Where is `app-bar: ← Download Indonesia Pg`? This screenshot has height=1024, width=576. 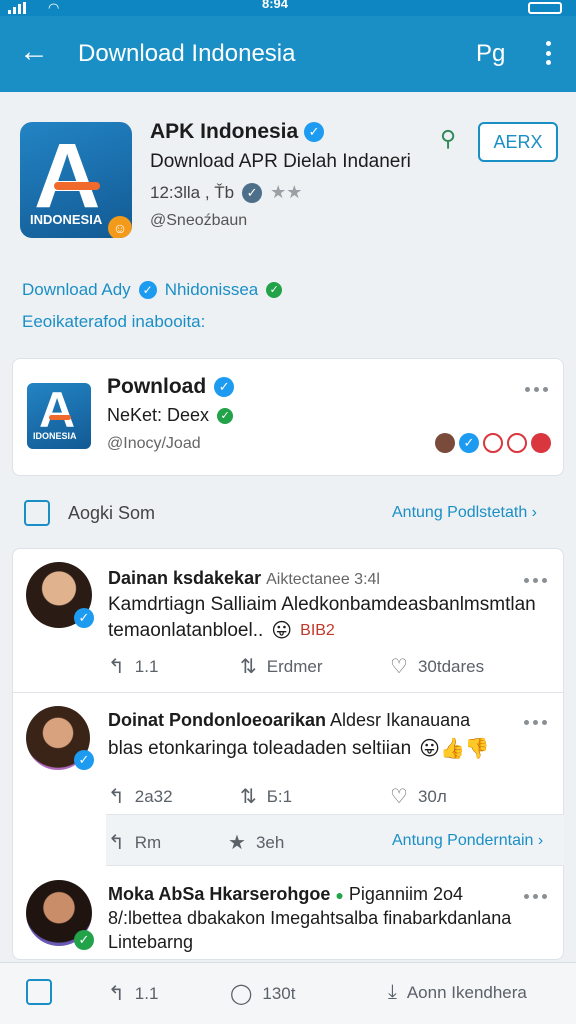 app-bar: ← Download Indonesia Pg is located at coordinates (288, 54).